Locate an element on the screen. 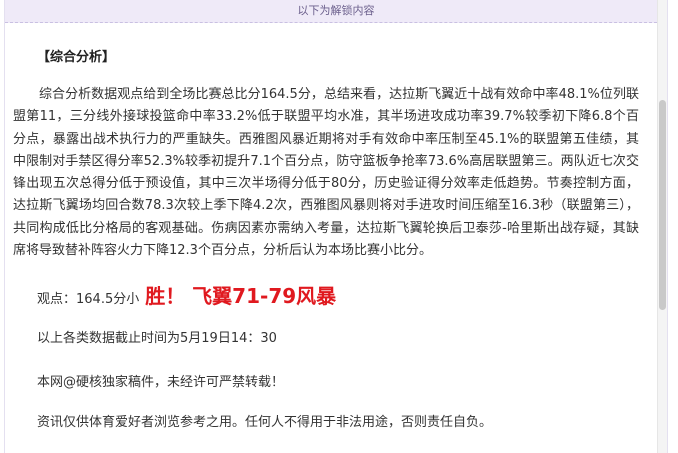 The height and width of the screenshot is (453, 678). section-heading: 【综合分析】 is located at coordinates (76, 57).